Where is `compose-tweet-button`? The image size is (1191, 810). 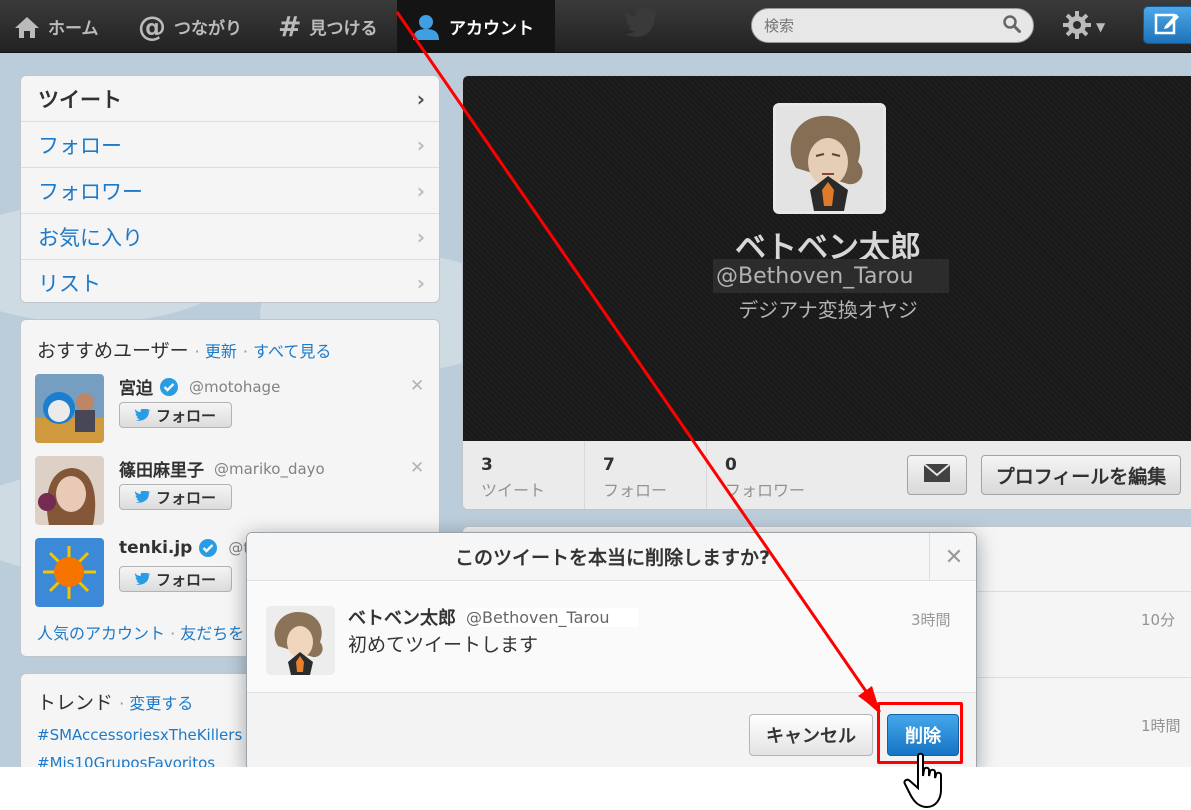 compose-tweet-button is located at coordinates (1167, 25).